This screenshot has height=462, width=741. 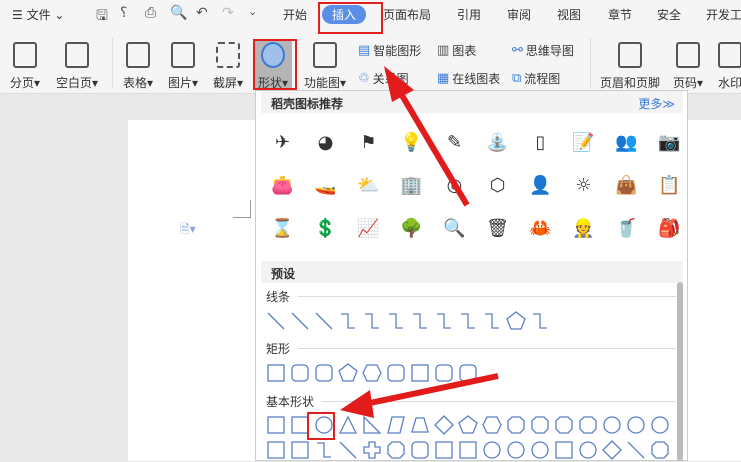 I want to click on arrow-to-circle, so click(x=431, y=390).